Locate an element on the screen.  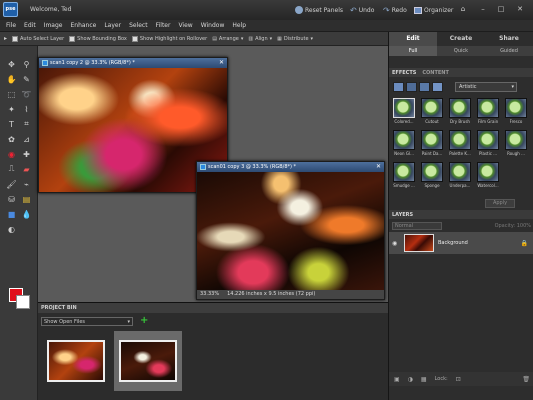
align-dropdown: ▥ Align ▾ is located at coordinates (260, 39).